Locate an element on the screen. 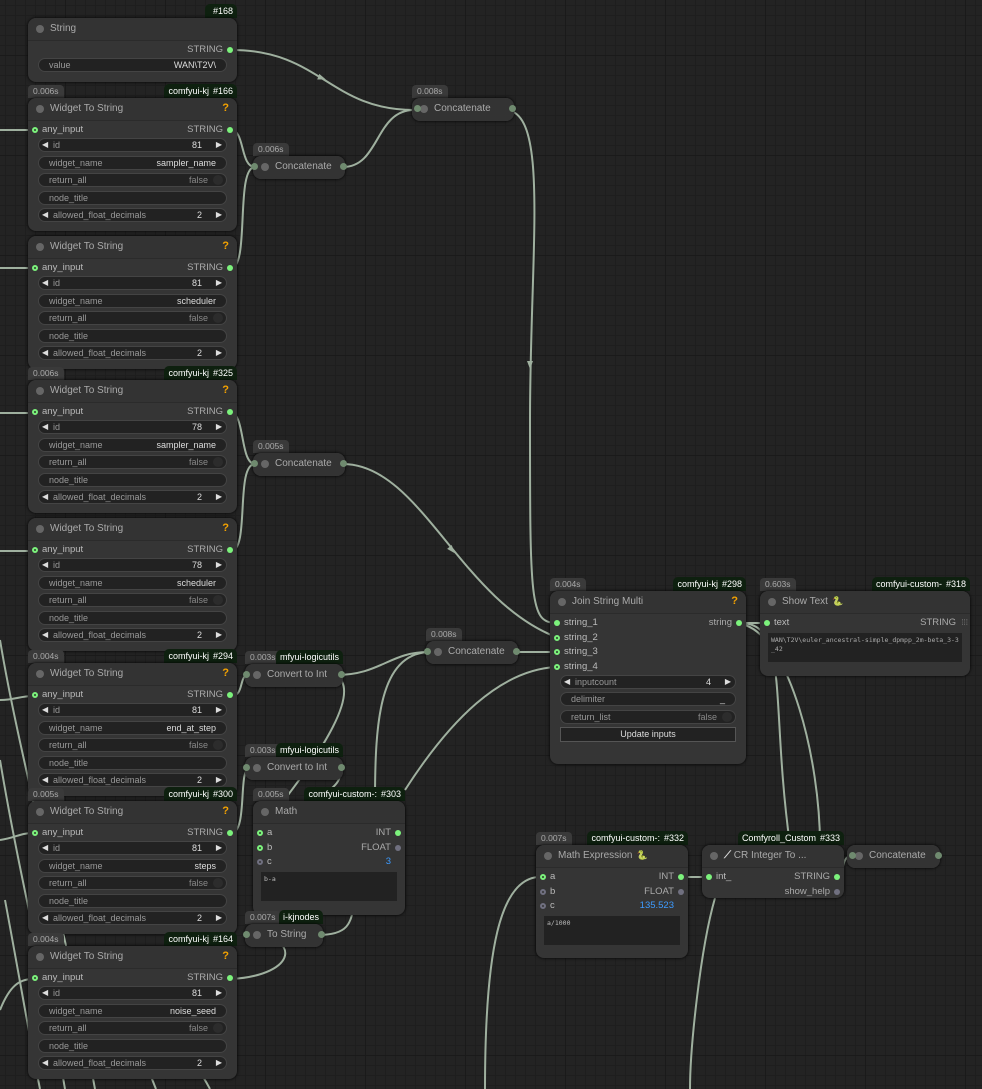 The image size is (982, 1089). node-title-bar: String is located at coordinates (132, 29).